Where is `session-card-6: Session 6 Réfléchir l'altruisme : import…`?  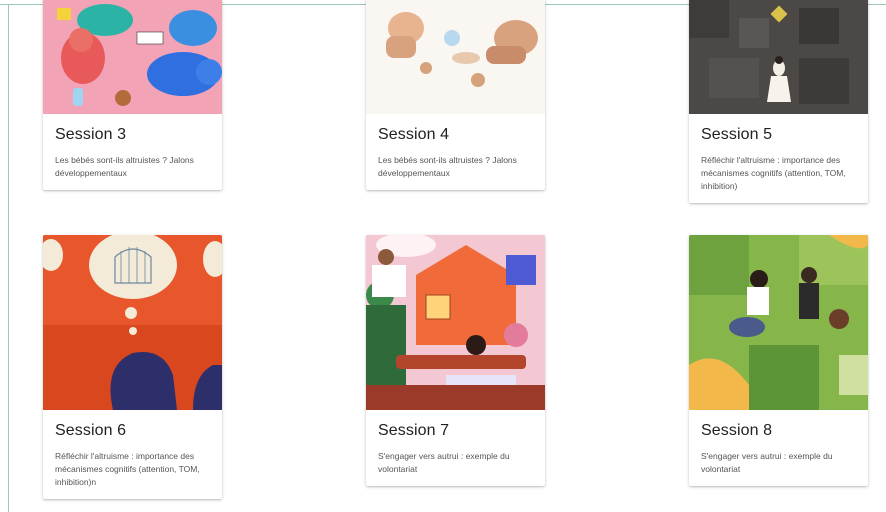
session-card-6: Session 6 Réfléchir l'altruisme : import… is located at coordinates (132, 367).